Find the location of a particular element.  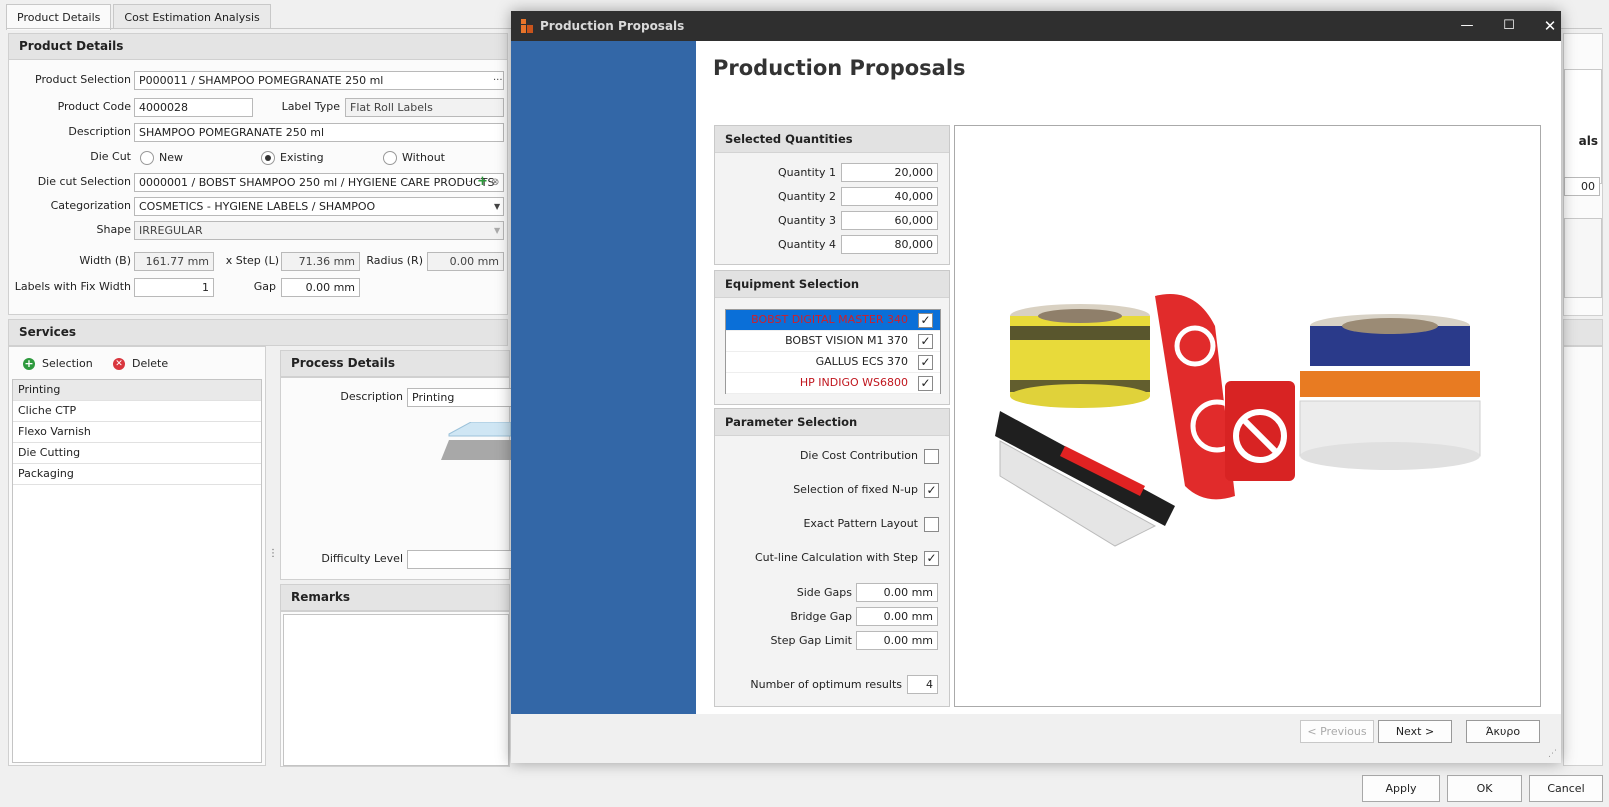

difficulty-field is located at coordinates (462, 559).